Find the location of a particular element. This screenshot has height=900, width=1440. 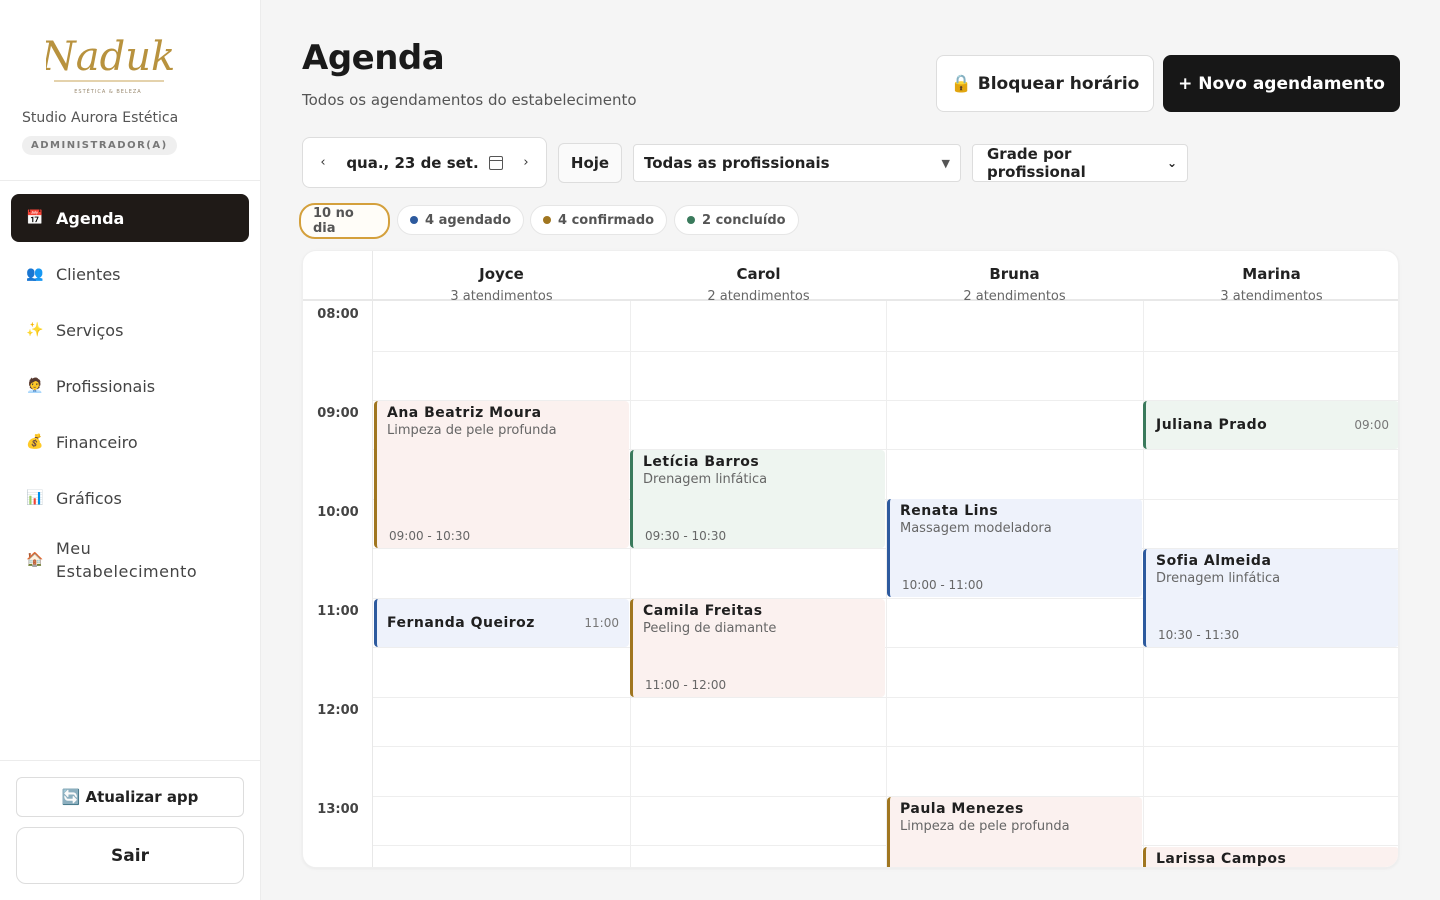

nav-item-profissionais: 🧑‍💼 Profissionais is located at coordinates (130, 386).